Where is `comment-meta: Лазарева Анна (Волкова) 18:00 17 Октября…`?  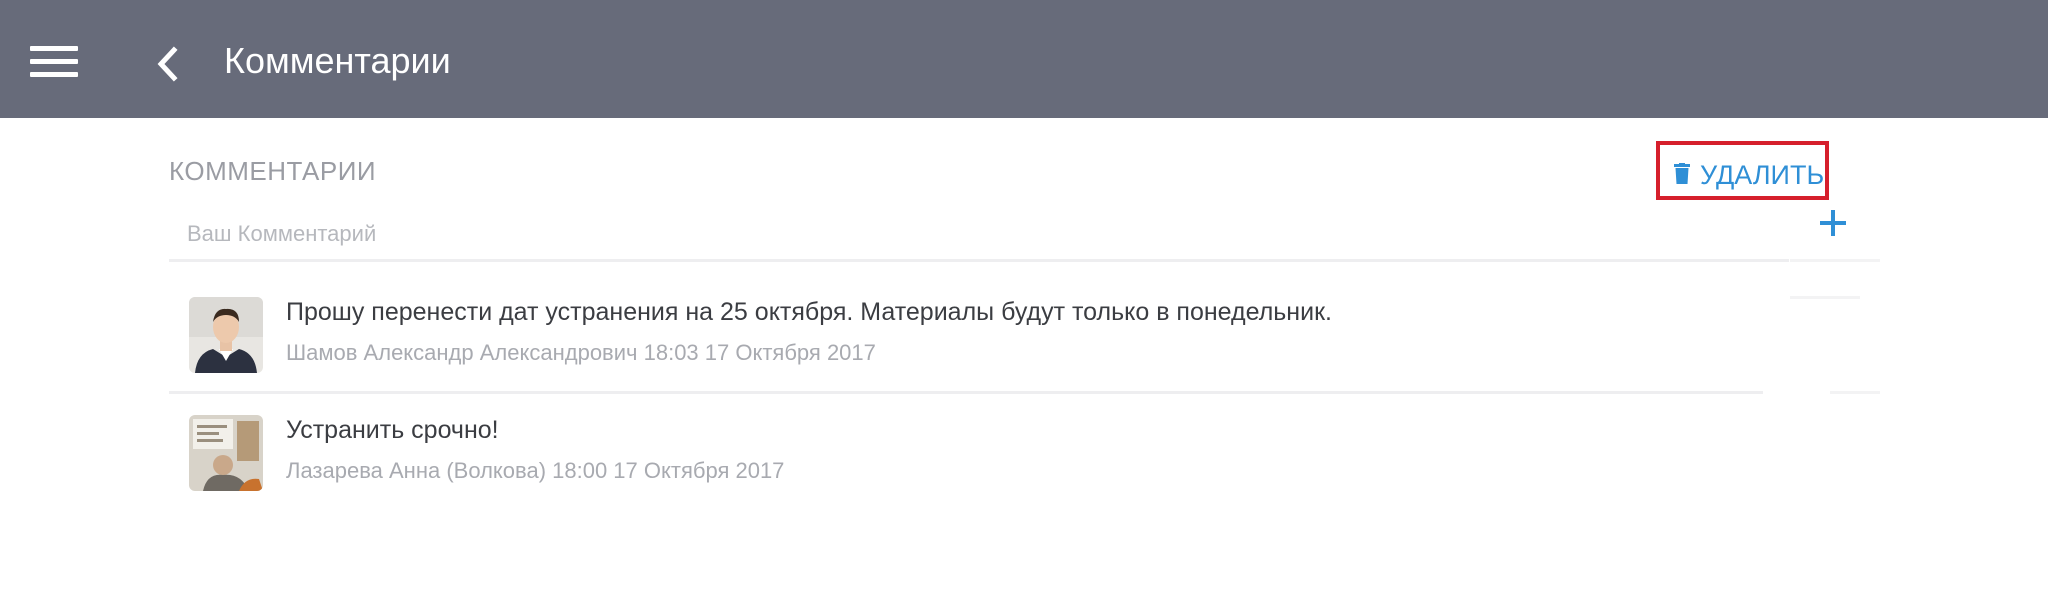 comment-meta: Лазарева Анна (Волкова) 18:00 17 Октября… is located at coordinates (535, 470).